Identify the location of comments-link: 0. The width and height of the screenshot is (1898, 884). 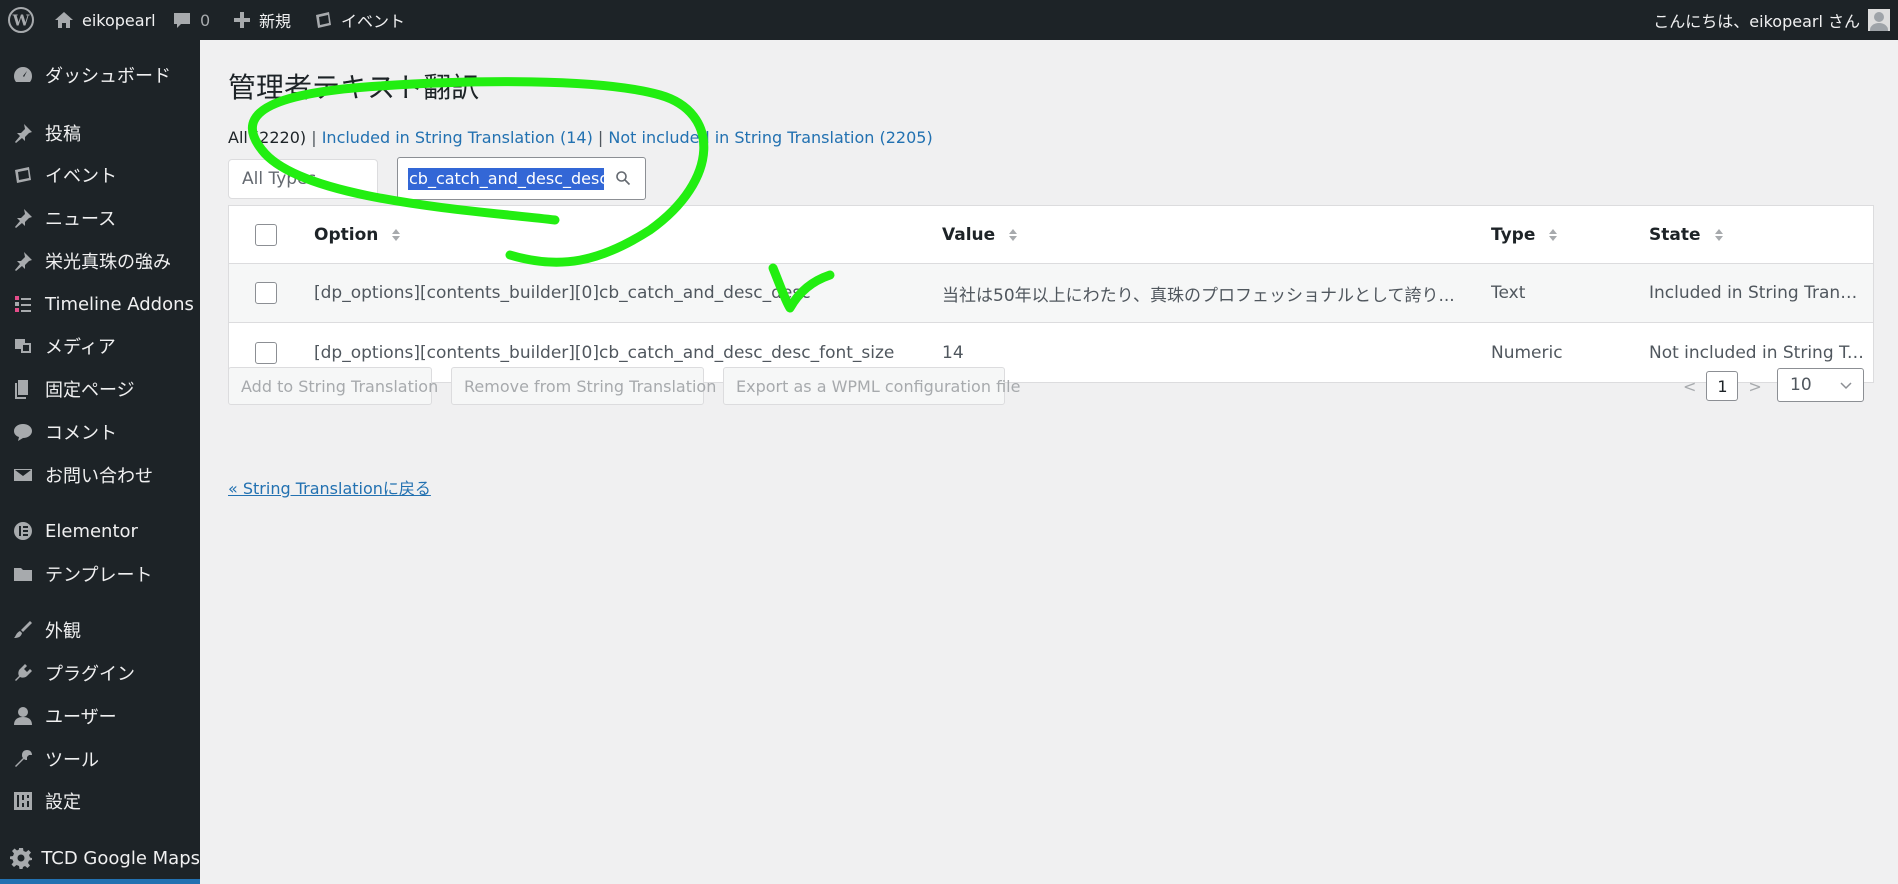
(191, 20).